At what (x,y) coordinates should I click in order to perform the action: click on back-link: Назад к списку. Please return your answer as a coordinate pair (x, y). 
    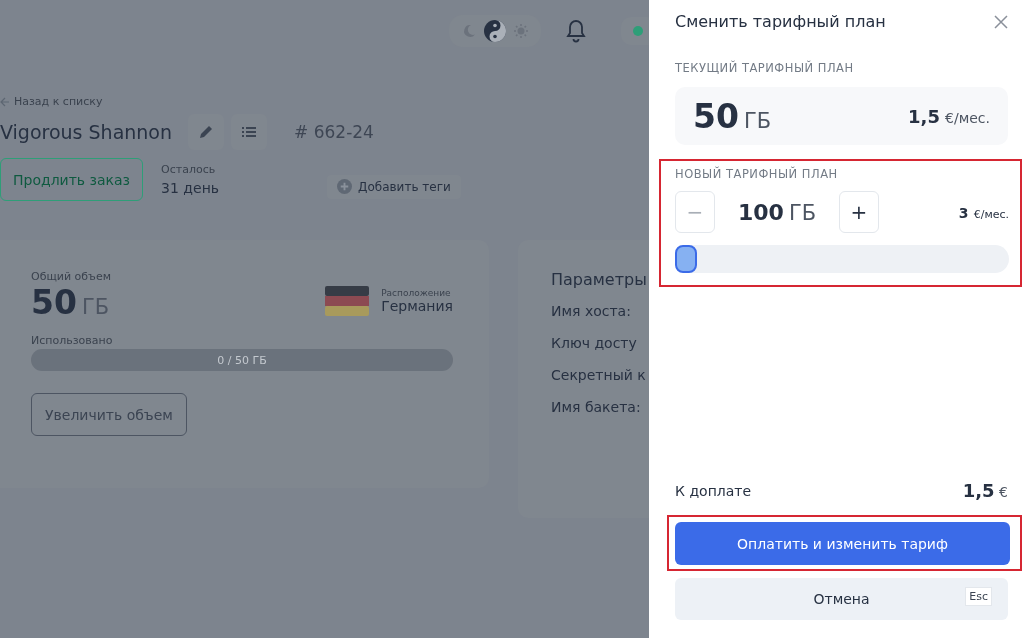
    Looking at the image, I should click on (324, 101).